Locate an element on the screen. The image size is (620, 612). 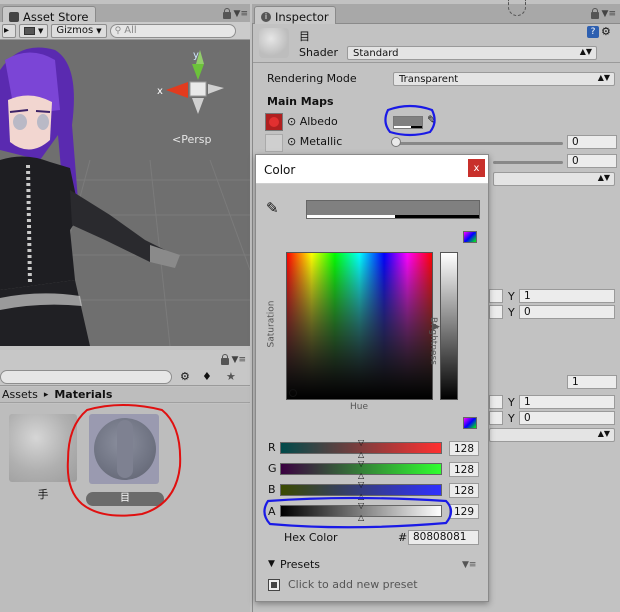
left-tabbar: Asset Store ▼≡ is located at coordinates (125, 14).